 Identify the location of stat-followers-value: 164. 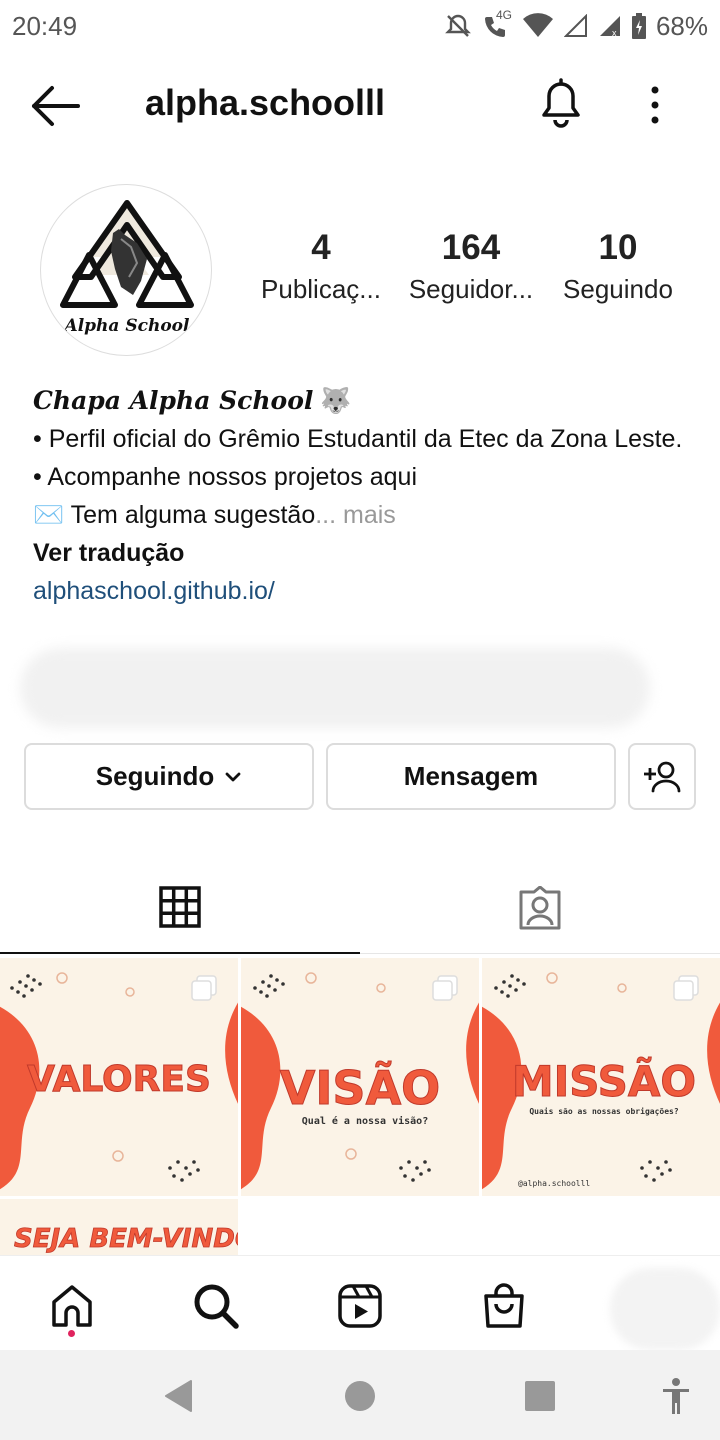
(471, 247).